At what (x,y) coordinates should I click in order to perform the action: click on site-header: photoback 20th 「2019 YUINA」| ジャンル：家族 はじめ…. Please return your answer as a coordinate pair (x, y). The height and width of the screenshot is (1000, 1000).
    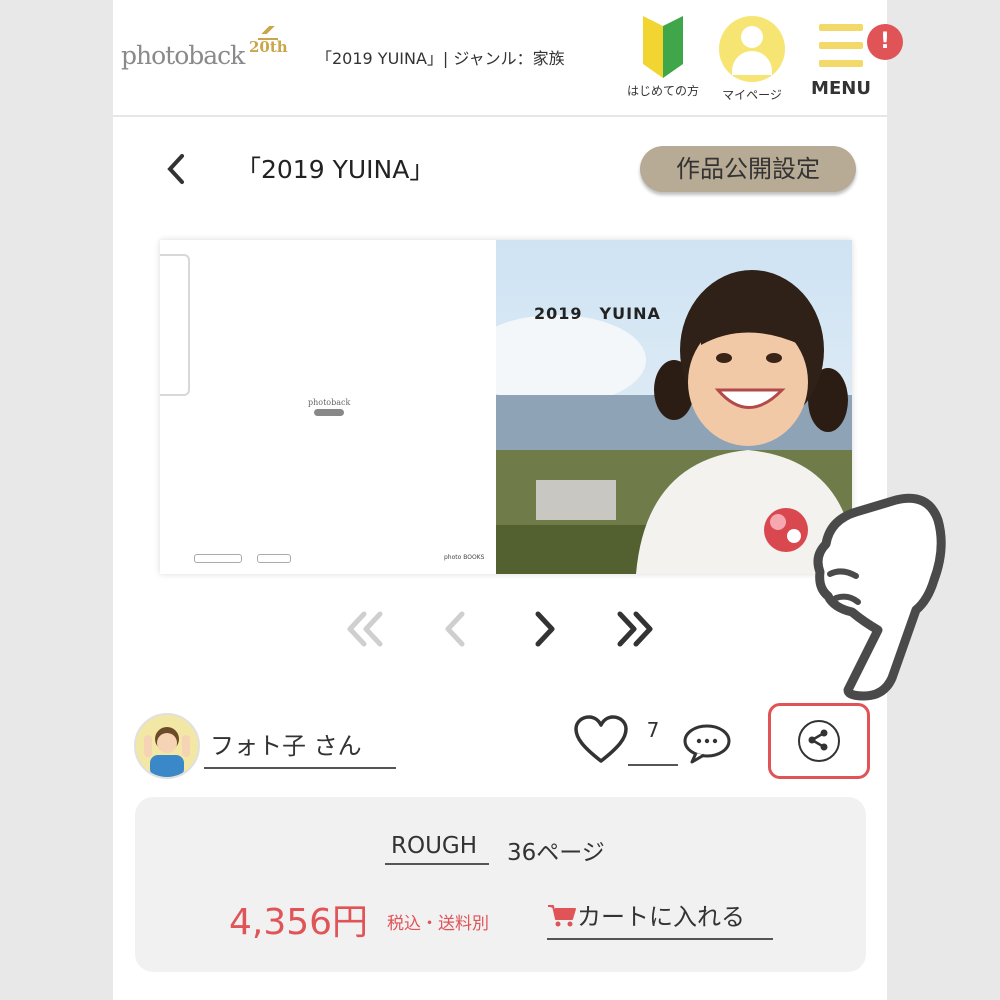
    Looking at the image, I should click on (508, 58).